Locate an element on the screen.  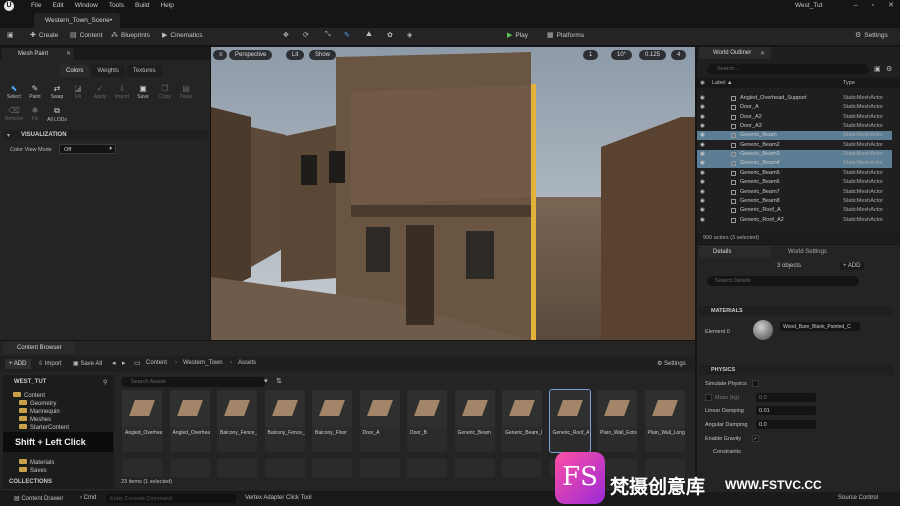
path-content: Content is located at coordinates (156, 363).